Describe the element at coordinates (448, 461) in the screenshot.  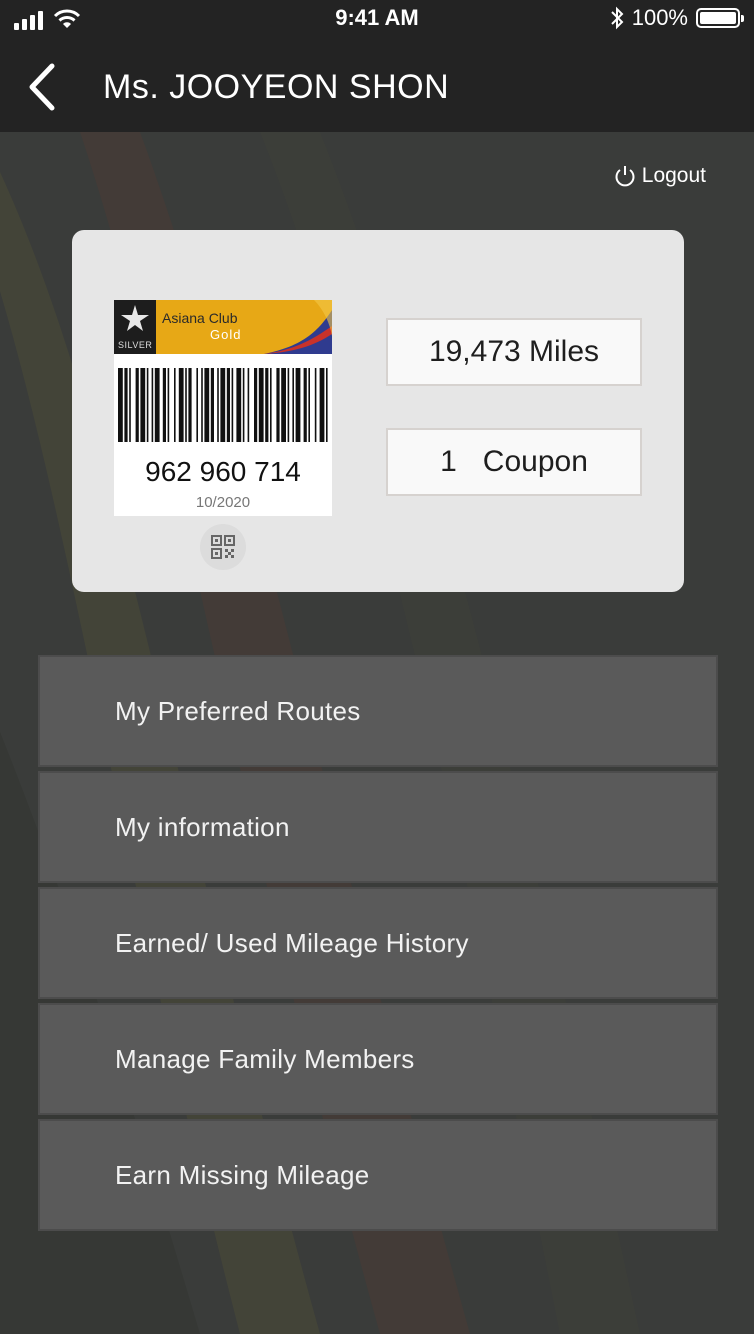
I see `coupon-count: 1` at that location.